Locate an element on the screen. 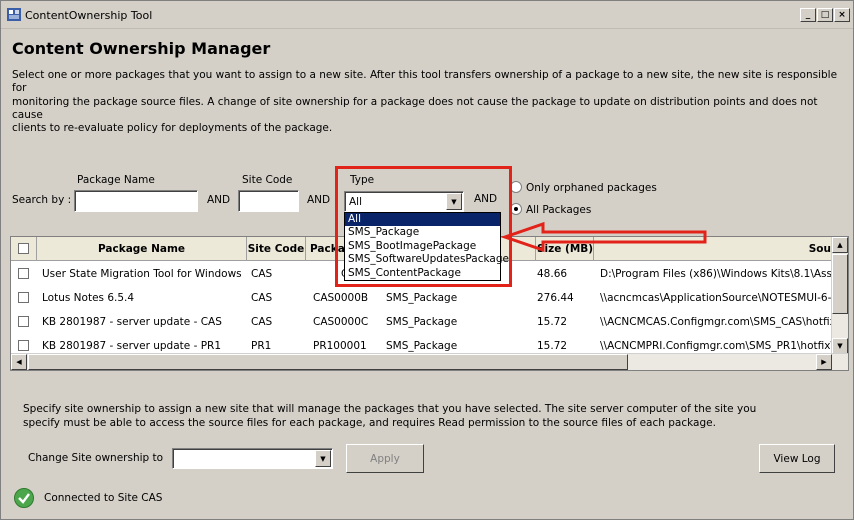 The height and width of the screenshot is (520, 854). scroll-left-icon: ◀ is located at coordinates (19, 362).